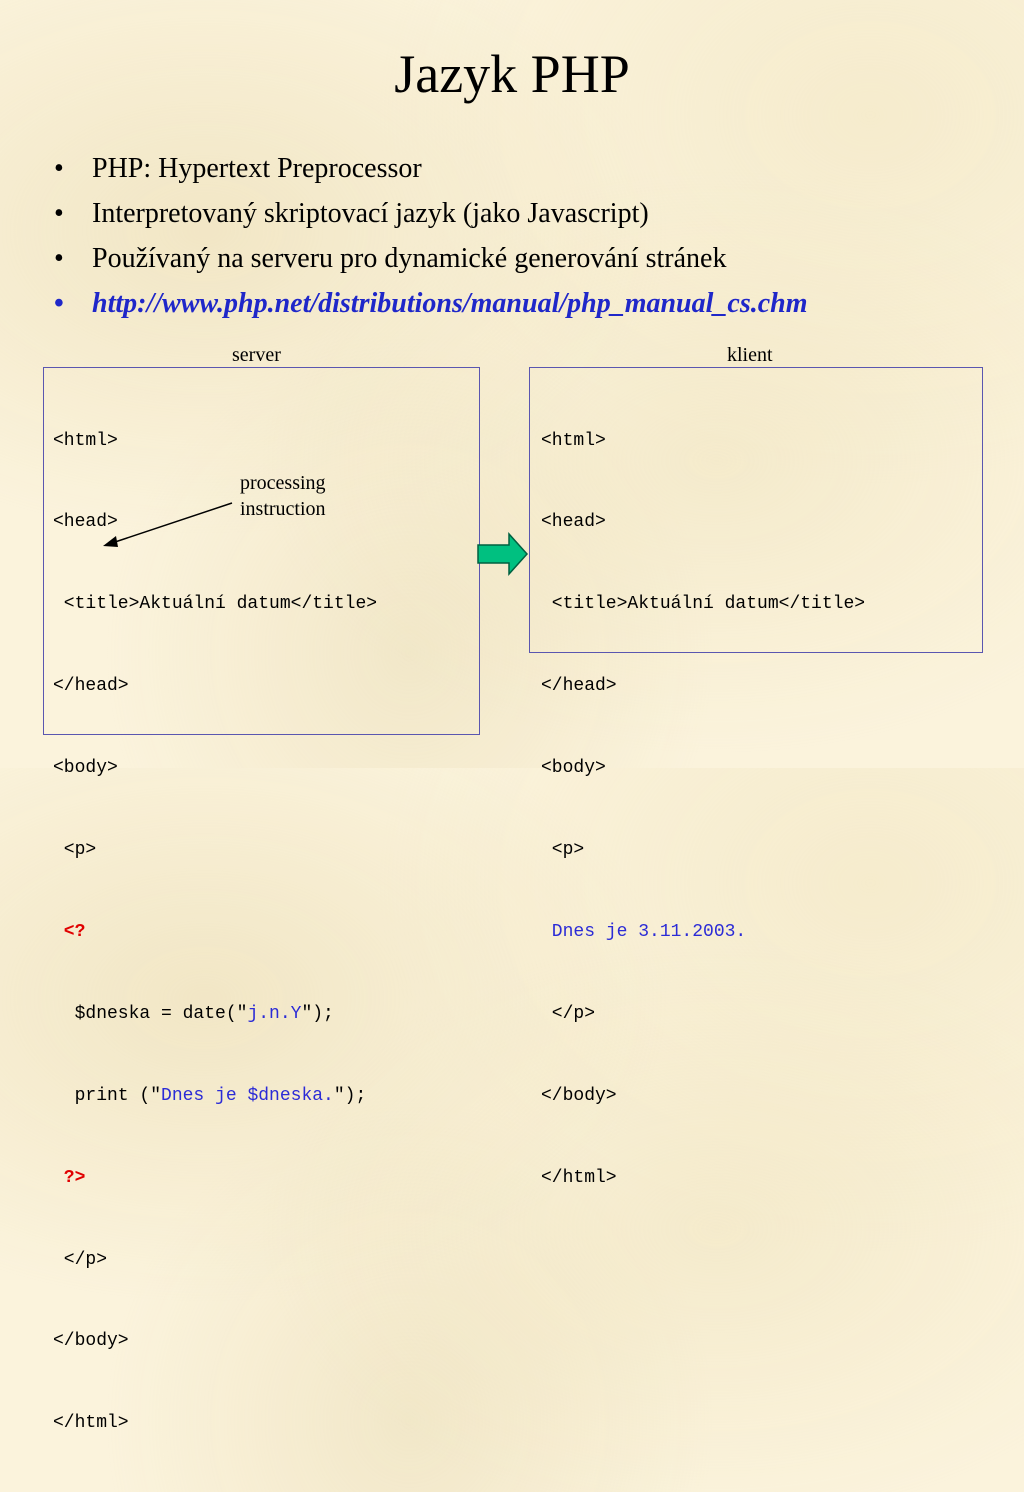 This screenshot has width=1024, height=1492. Describe the element at coordinates (168, 524) in the screenshot. I see `pointer-arrow-icon` at that location.